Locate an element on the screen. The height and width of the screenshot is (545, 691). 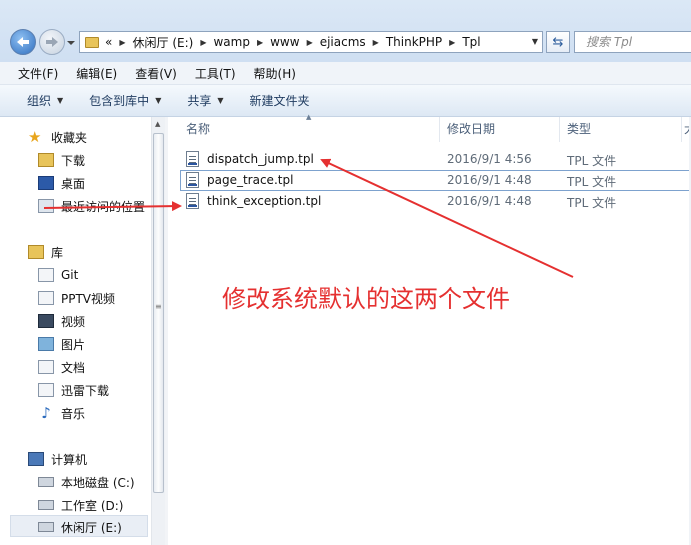
file-name: dispatch_jump.tpl is located at coordinates (260, 159).